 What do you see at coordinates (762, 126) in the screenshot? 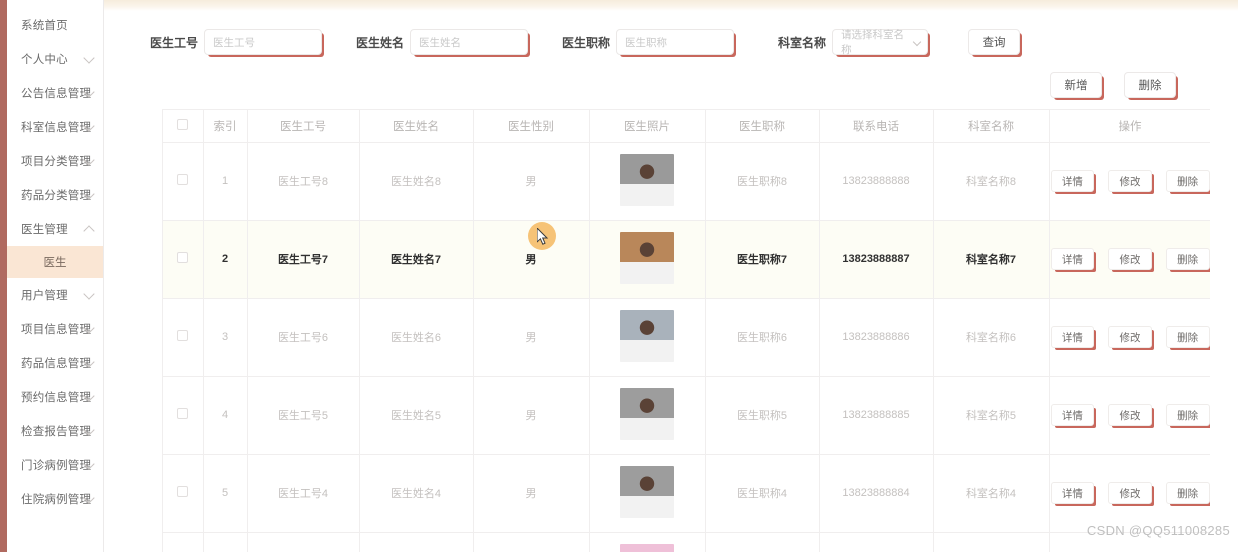
I see `table-header-6: 医生职称` at bounding box center [762, 126].